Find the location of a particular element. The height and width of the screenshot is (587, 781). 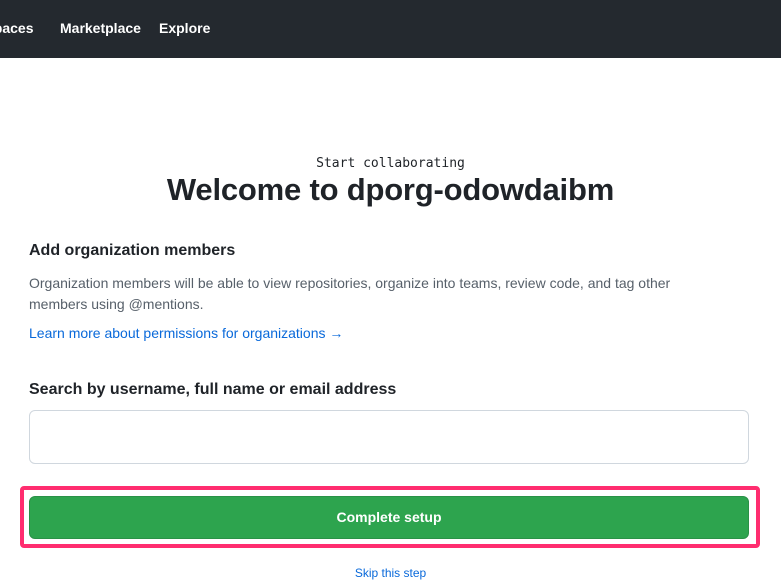

nav-explore: Explore is located at coordinates (184, 28).